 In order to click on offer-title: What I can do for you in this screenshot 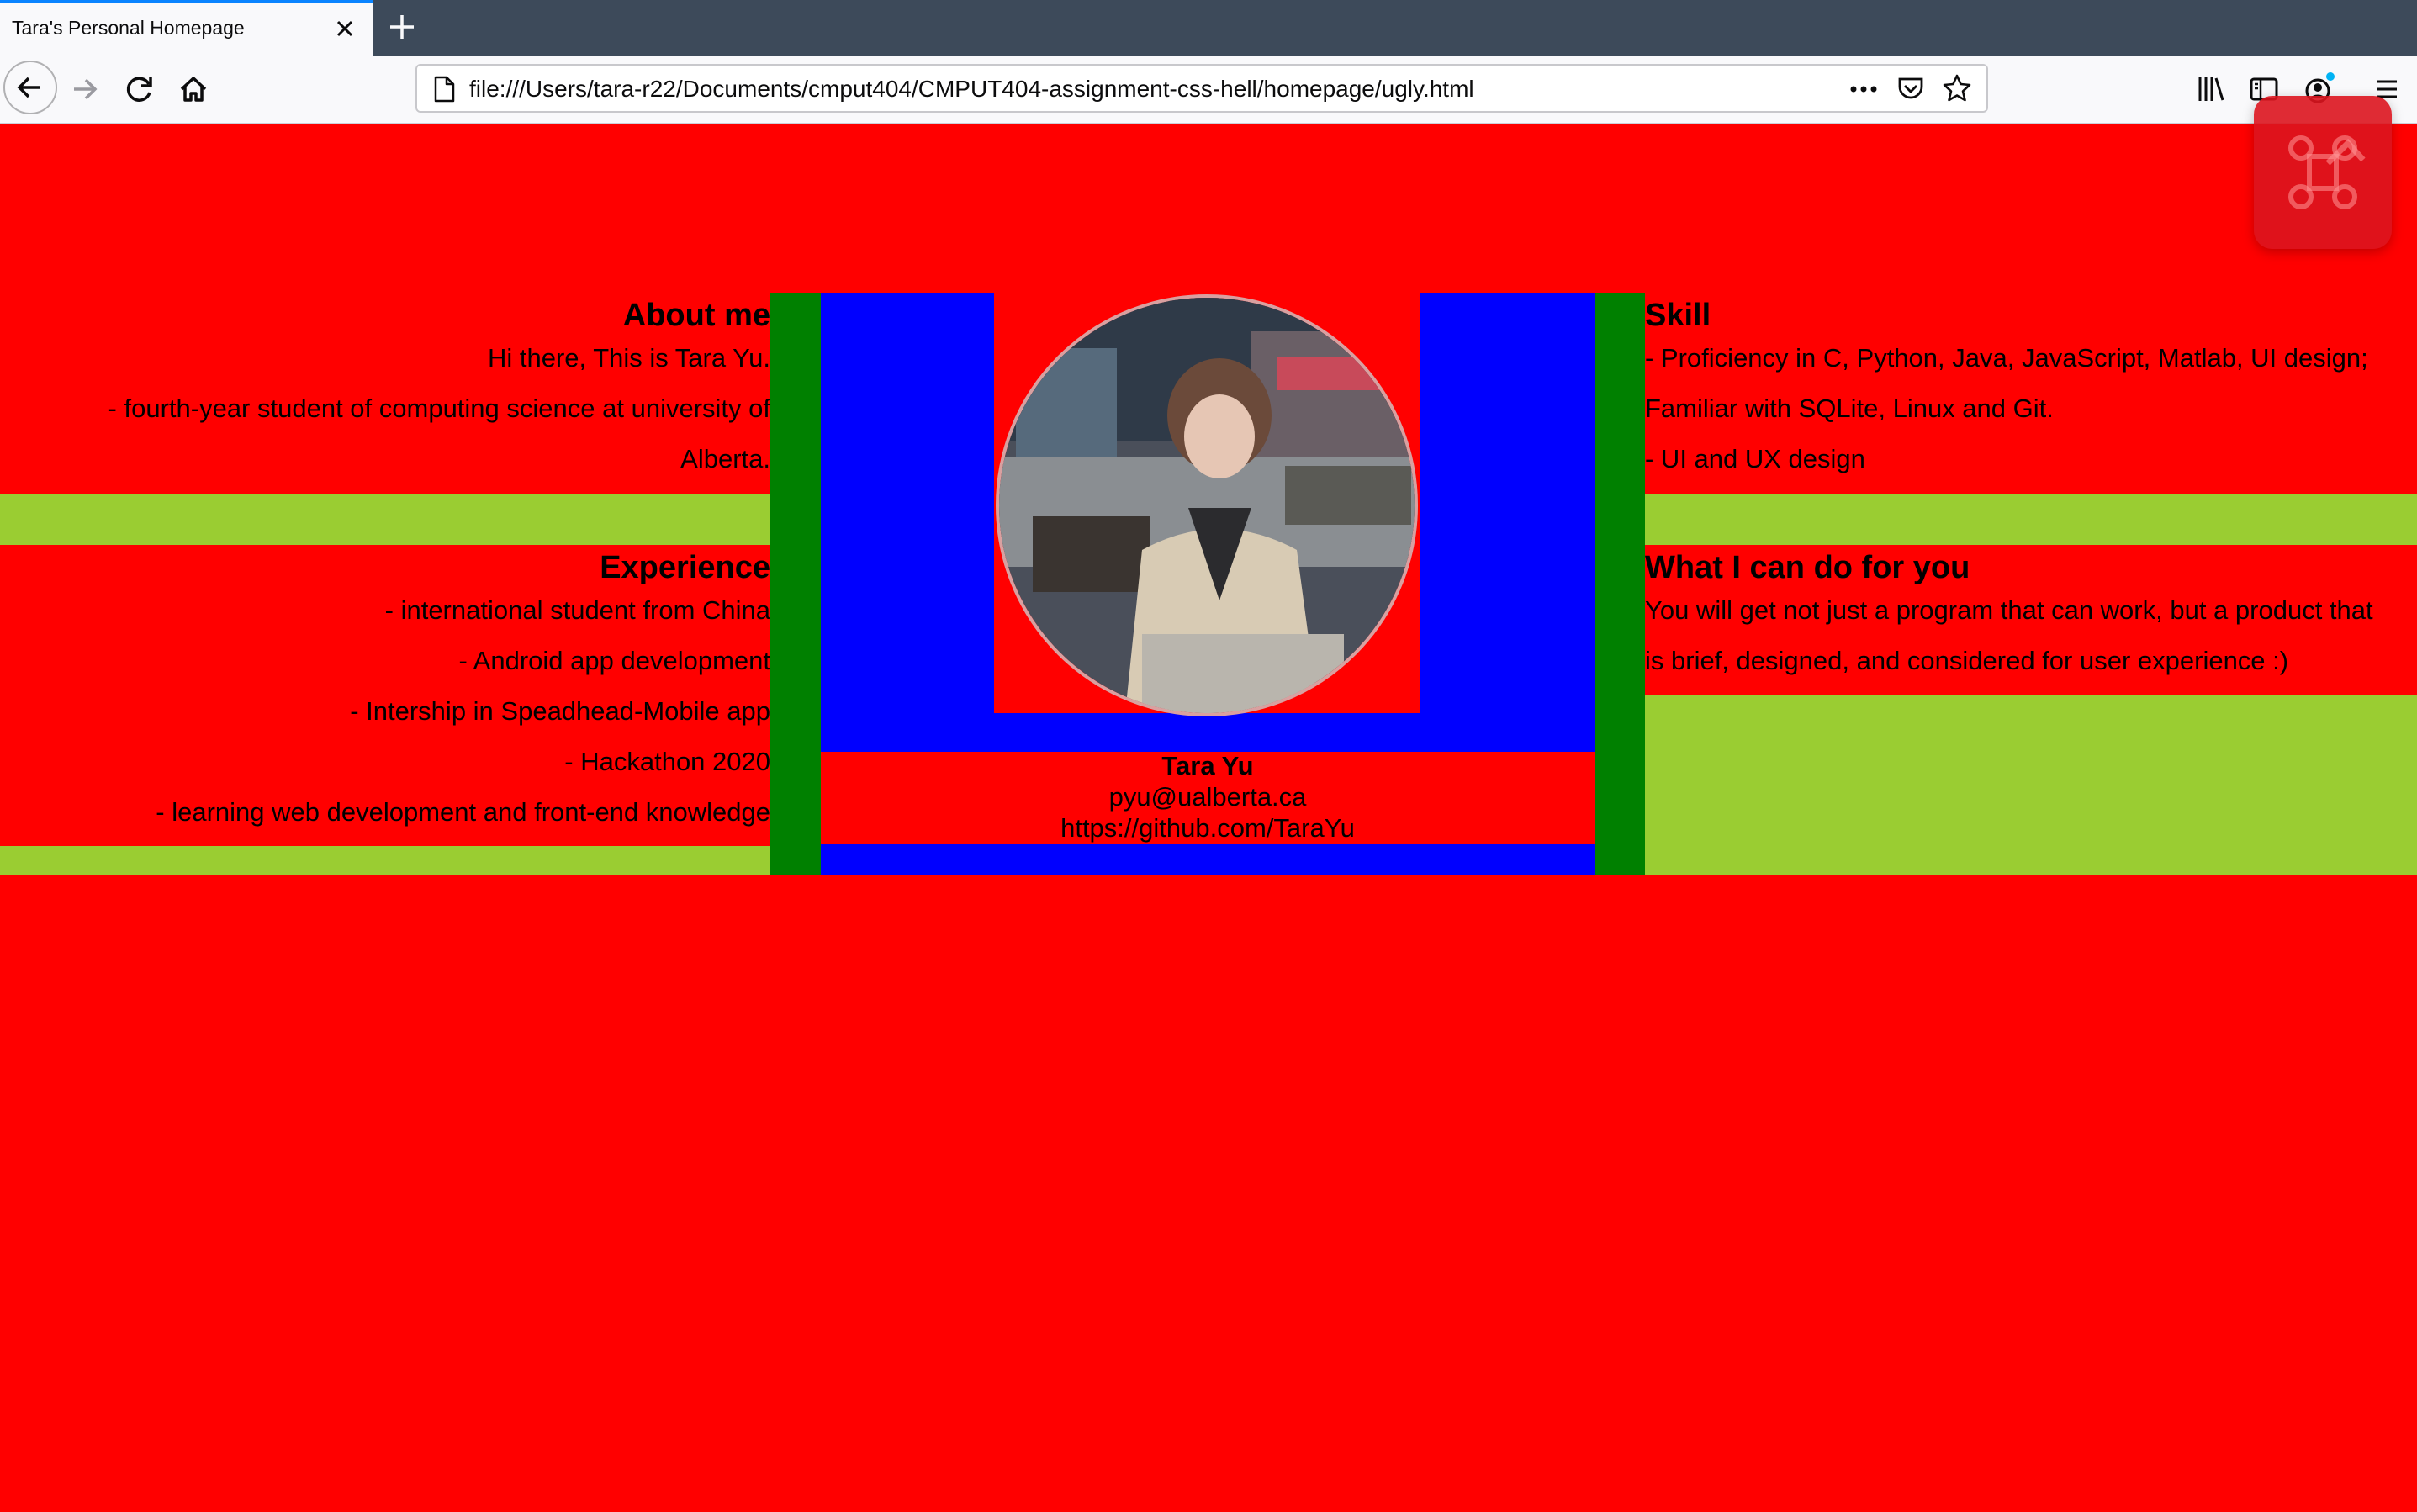, I will do `click(1808, 567)`.